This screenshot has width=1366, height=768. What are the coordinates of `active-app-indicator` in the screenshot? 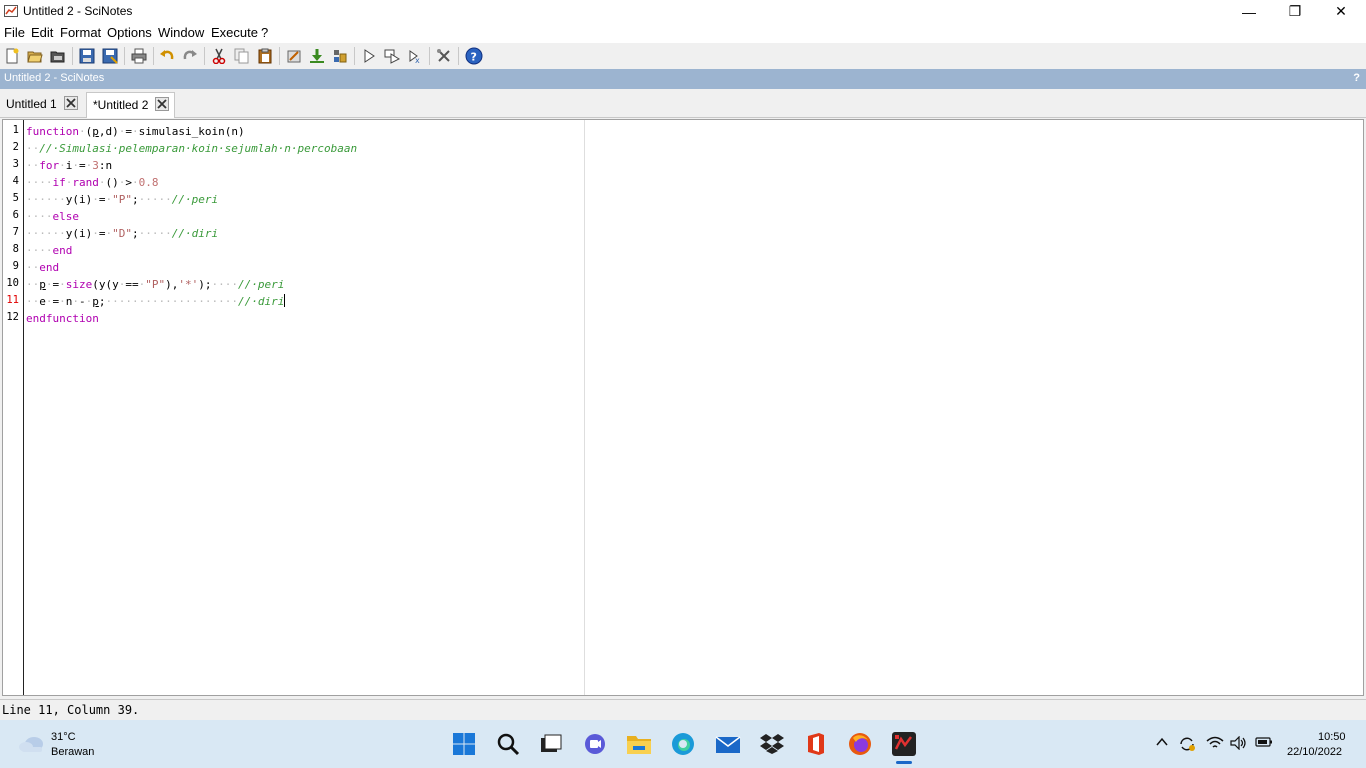 It's located at (904, 762).